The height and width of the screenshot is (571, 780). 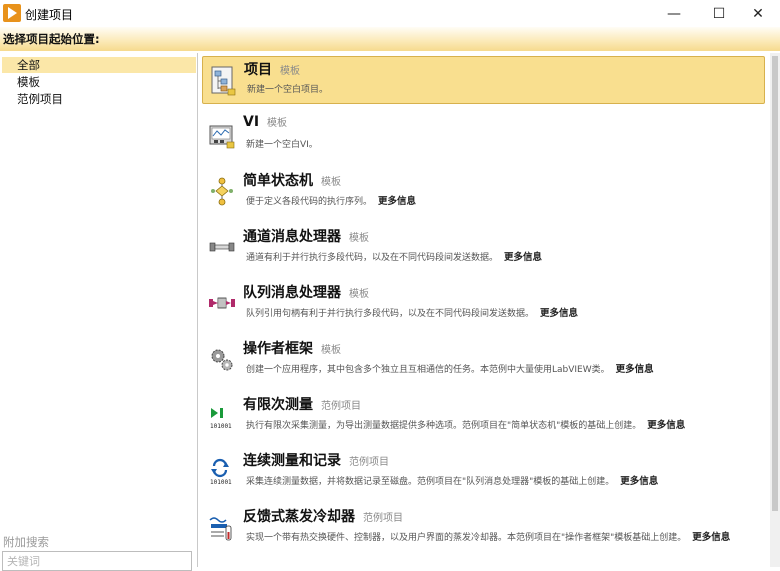 I want to click on template-title: 有限次测量 范例项目, so click(x=302, y=404).